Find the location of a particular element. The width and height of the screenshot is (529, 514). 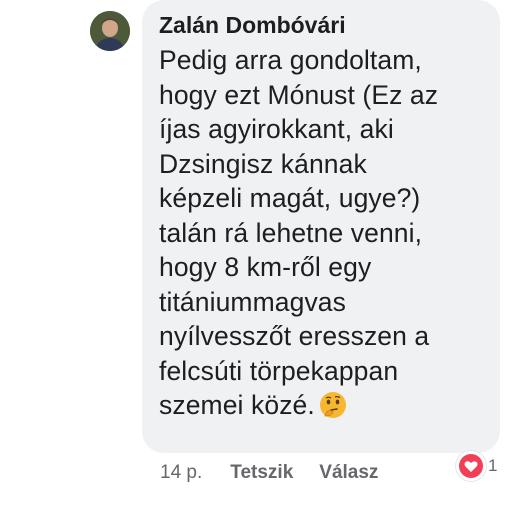

comment-actions: 14 p. Tetszik Válasz is located at coordinates (269, 473).